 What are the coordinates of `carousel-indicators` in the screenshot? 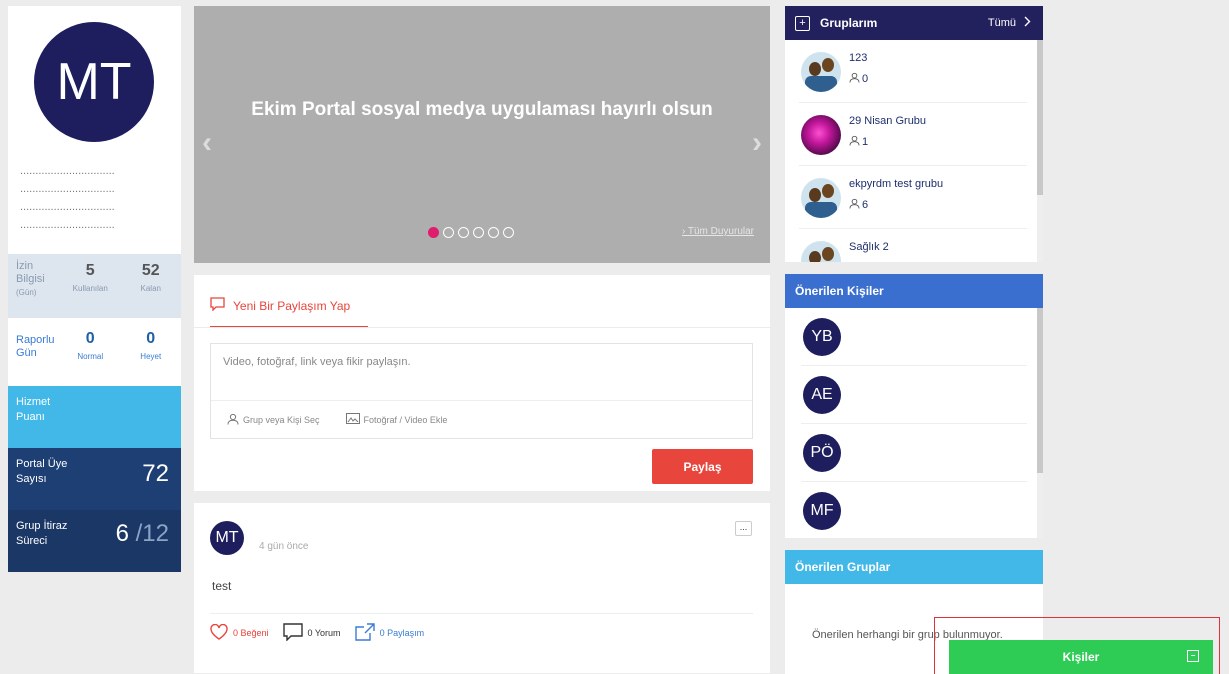 It's located at (471, 232).